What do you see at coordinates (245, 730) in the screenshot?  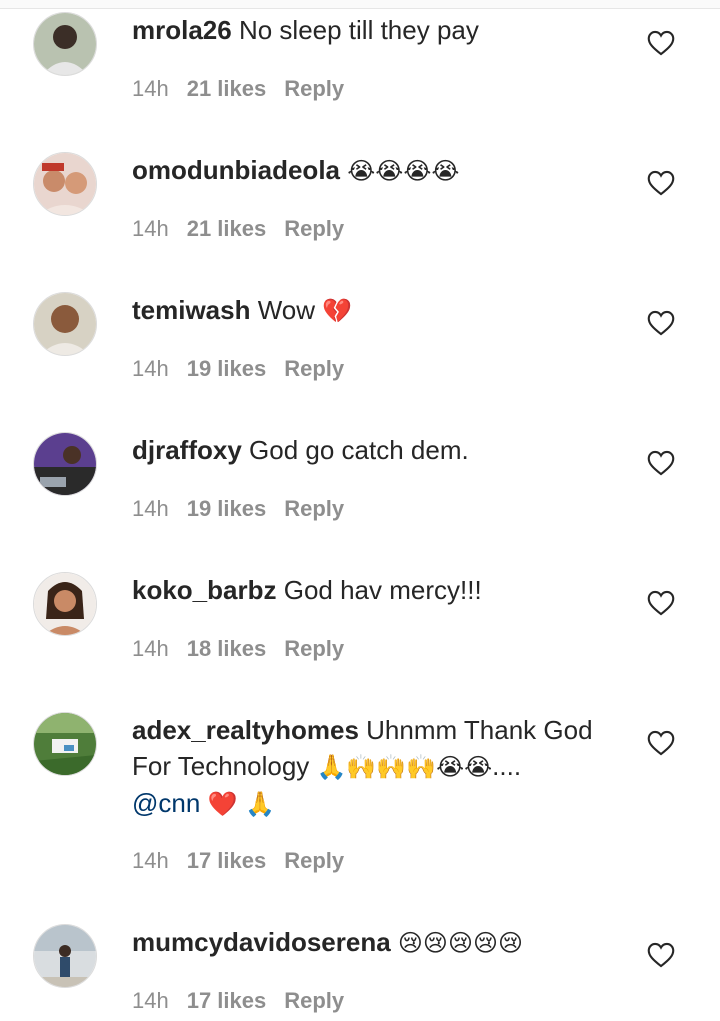 I see `comment-username: adex_realtyhomes` at bounding box center [245, 730].